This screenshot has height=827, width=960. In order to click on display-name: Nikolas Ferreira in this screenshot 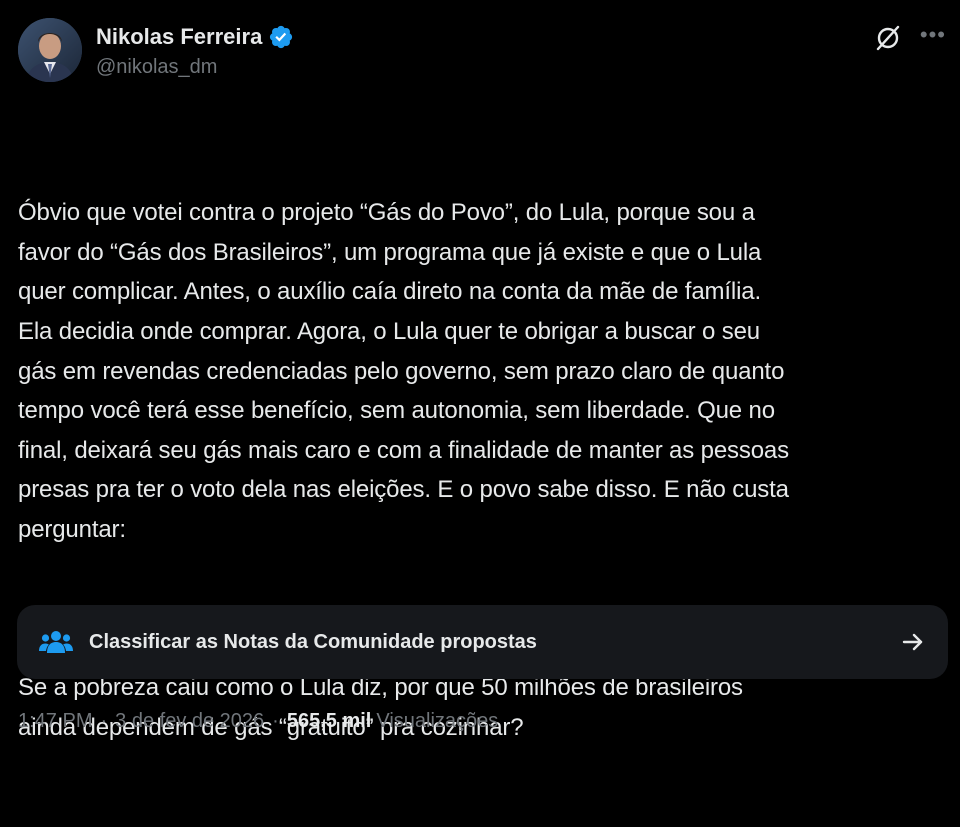, I will do `click(179, 37)`.